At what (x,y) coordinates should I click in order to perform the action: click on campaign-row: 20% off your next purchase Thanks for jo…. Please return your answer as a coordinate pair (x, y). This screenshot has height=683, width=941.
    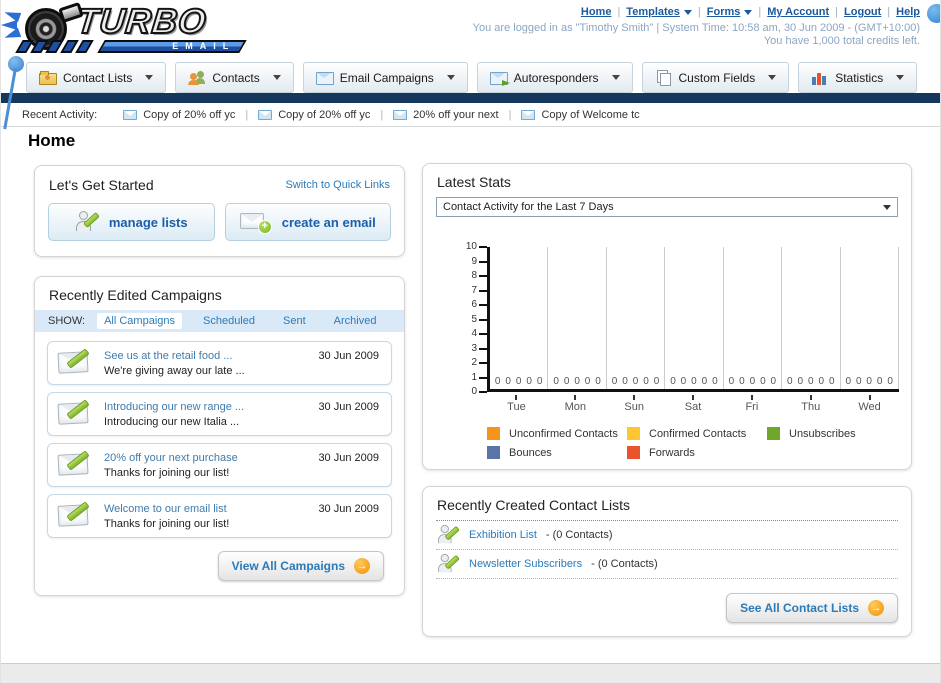
    Looking at the image, I should click on (219, 465).